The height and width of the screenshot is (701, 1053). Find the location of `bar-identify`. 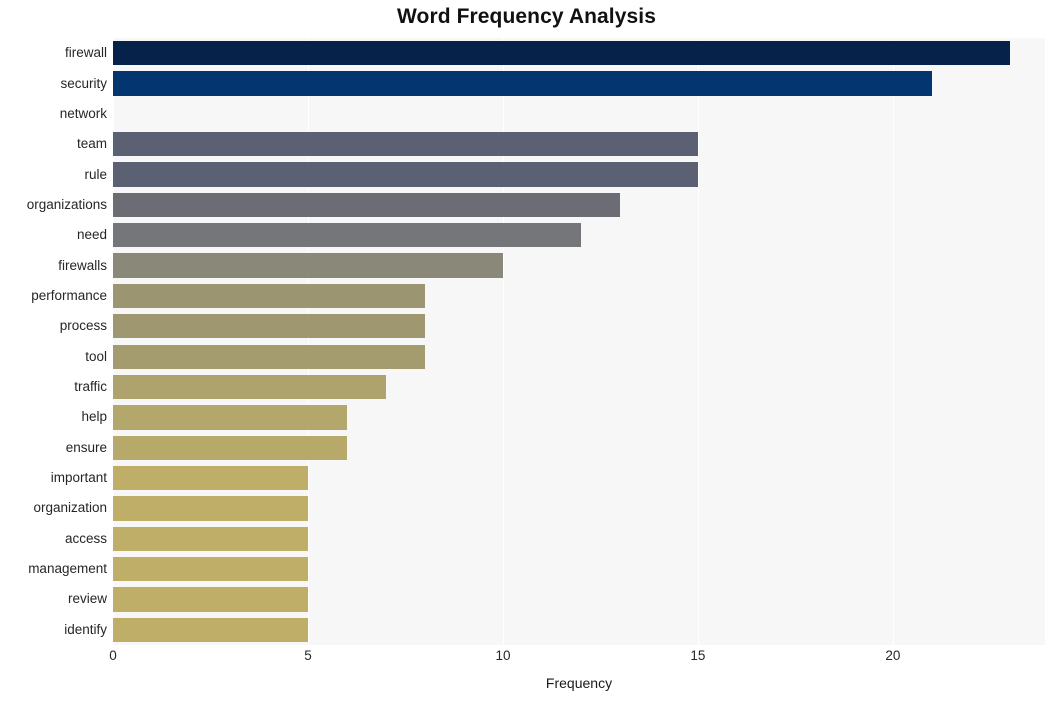

bar-identify is located at coordinates (210, 629).